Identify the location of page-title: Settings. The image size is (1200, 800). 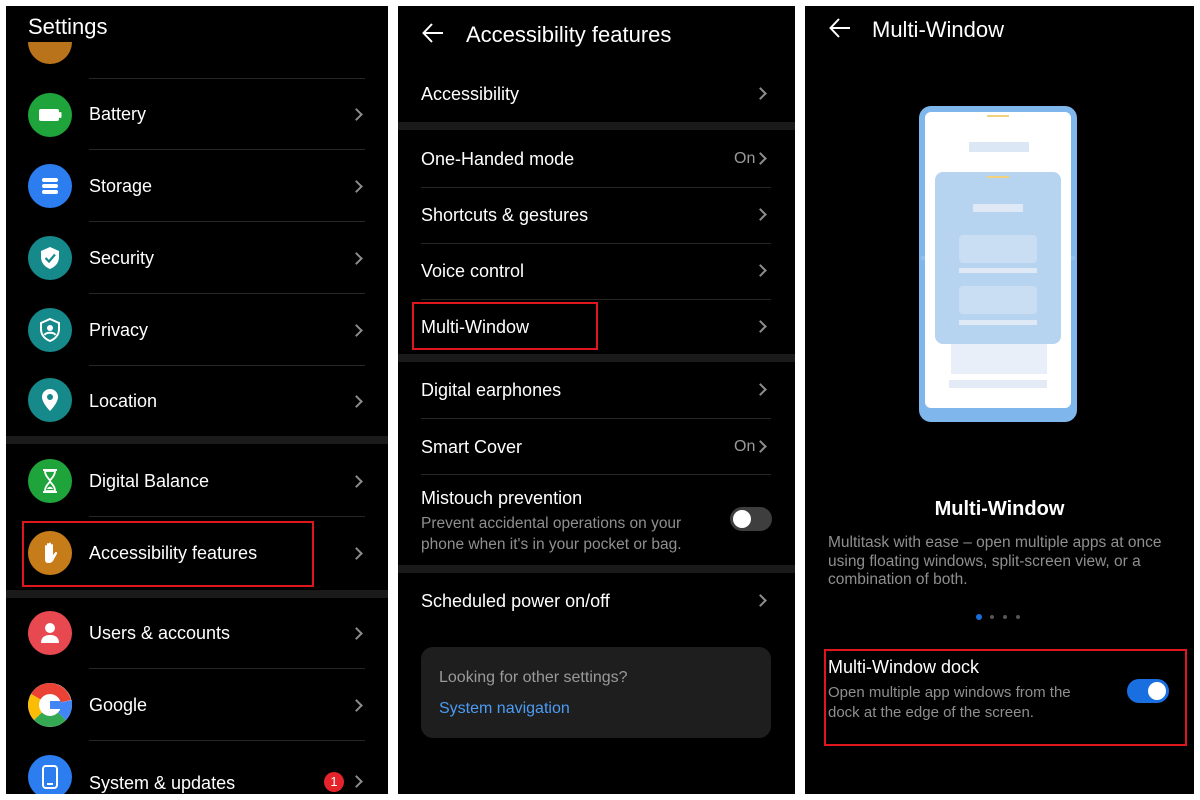
(68, 26).